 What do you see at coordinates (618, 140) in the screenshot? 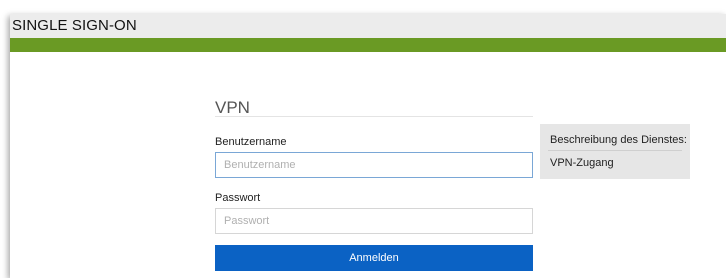
I see `service-description-label: Beschreibung des Dienstes:` at bounding box center [618, 140].